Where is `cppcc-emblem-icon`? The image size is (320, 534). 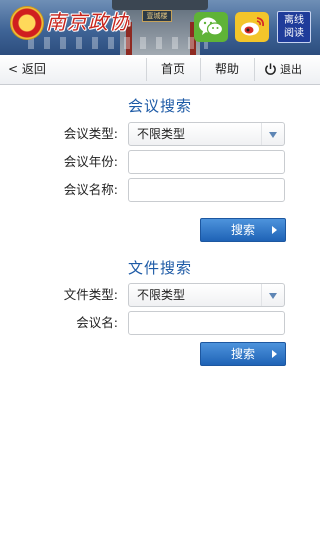
cppcc-emblem-icon is located at coordinates (27, 23).